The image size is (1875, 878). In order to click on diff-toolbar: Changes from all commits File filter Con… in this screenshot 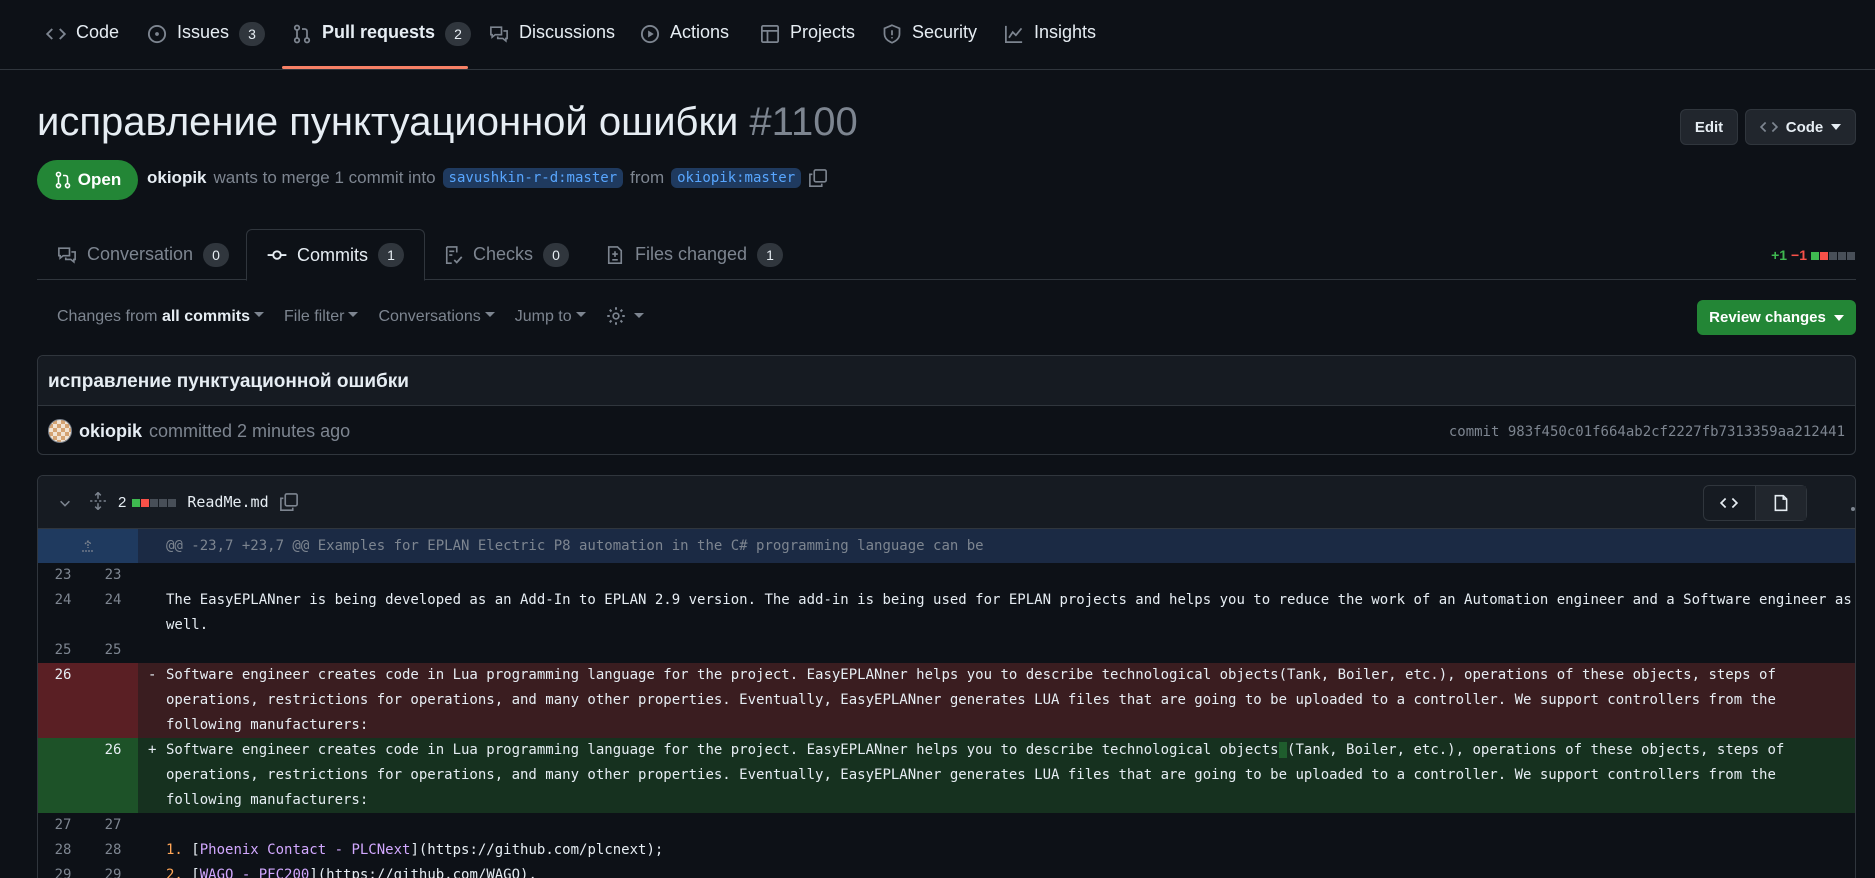, I will do `click(350, 316)`.